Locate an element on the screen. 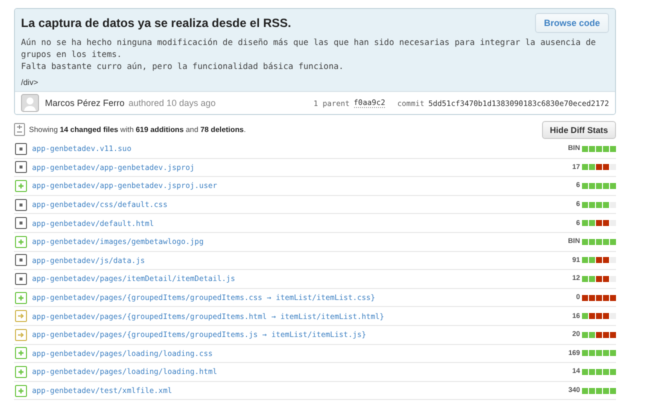 This screenshot has height=404, width=650. hide-diff-stats-button: Hide Diff Stats is located at coordinates (579, 129).